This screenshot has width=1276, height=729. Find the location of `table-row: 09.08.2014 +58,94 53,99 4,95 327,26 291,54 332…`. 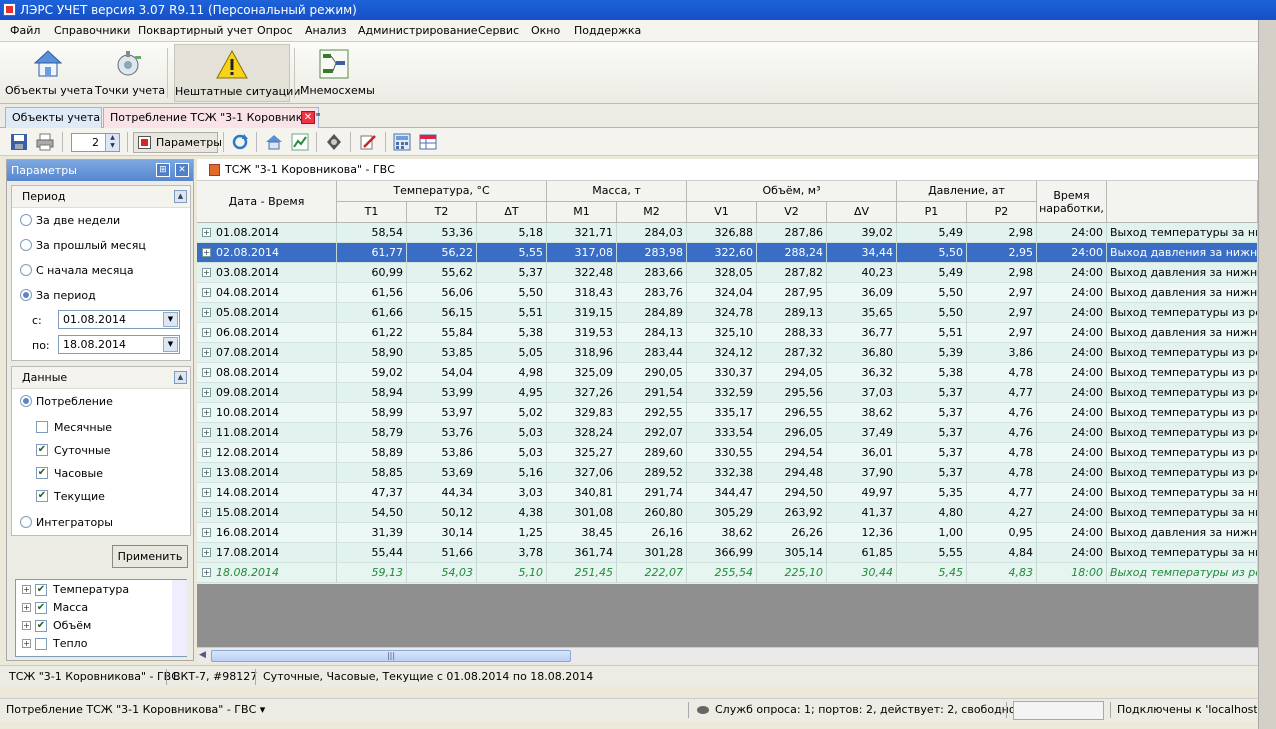

table-row: 09.08.2014 +58,94 53,99 4,95 327,26 291,54 332… is located at coordinates (727, 393).